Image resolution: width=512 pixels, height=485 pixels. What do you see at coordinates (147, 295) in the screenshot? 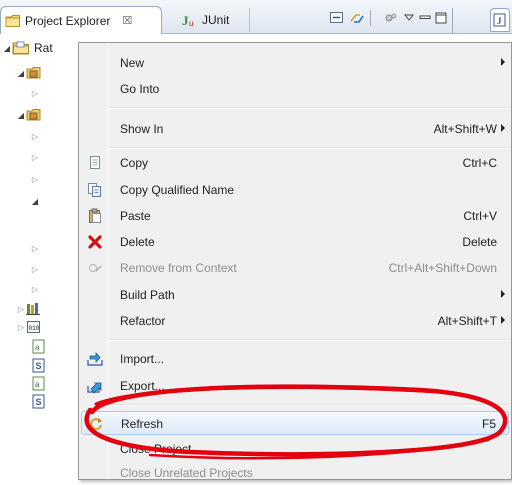
I see `menu-item-label: Build Path` at bounding box center [147, 295].